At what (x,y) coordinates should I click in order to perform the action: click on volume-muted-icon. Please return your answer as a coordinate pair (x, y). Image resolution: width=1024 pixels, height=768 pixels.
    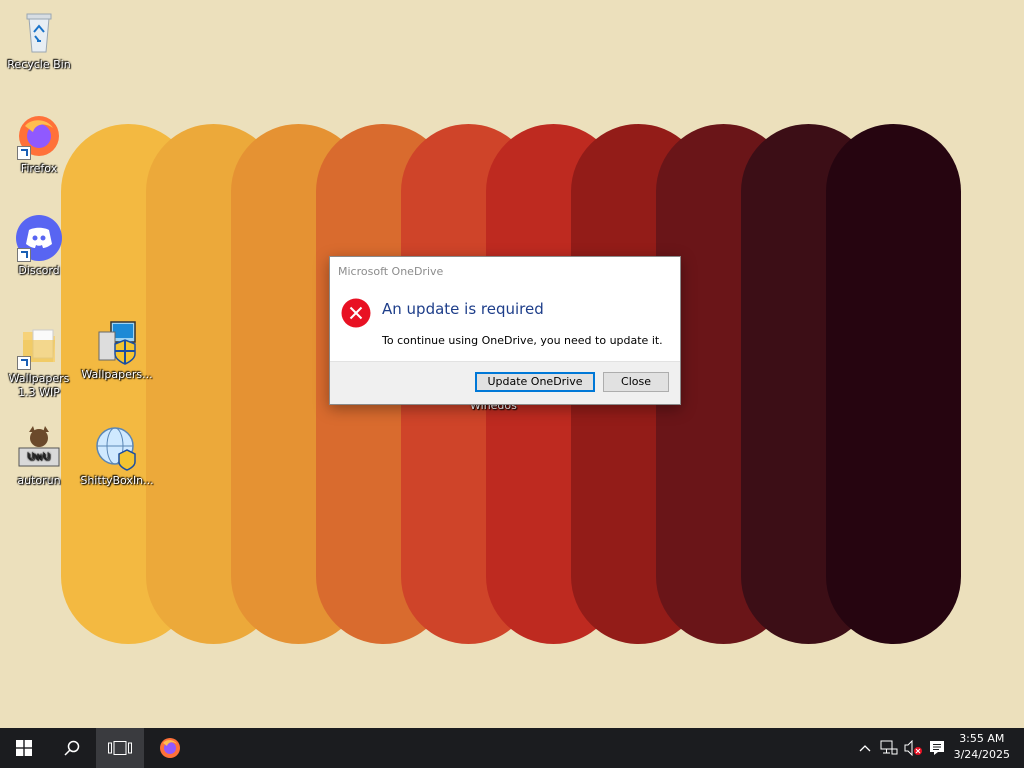
    Looking at the image, I should click on (913, 748).